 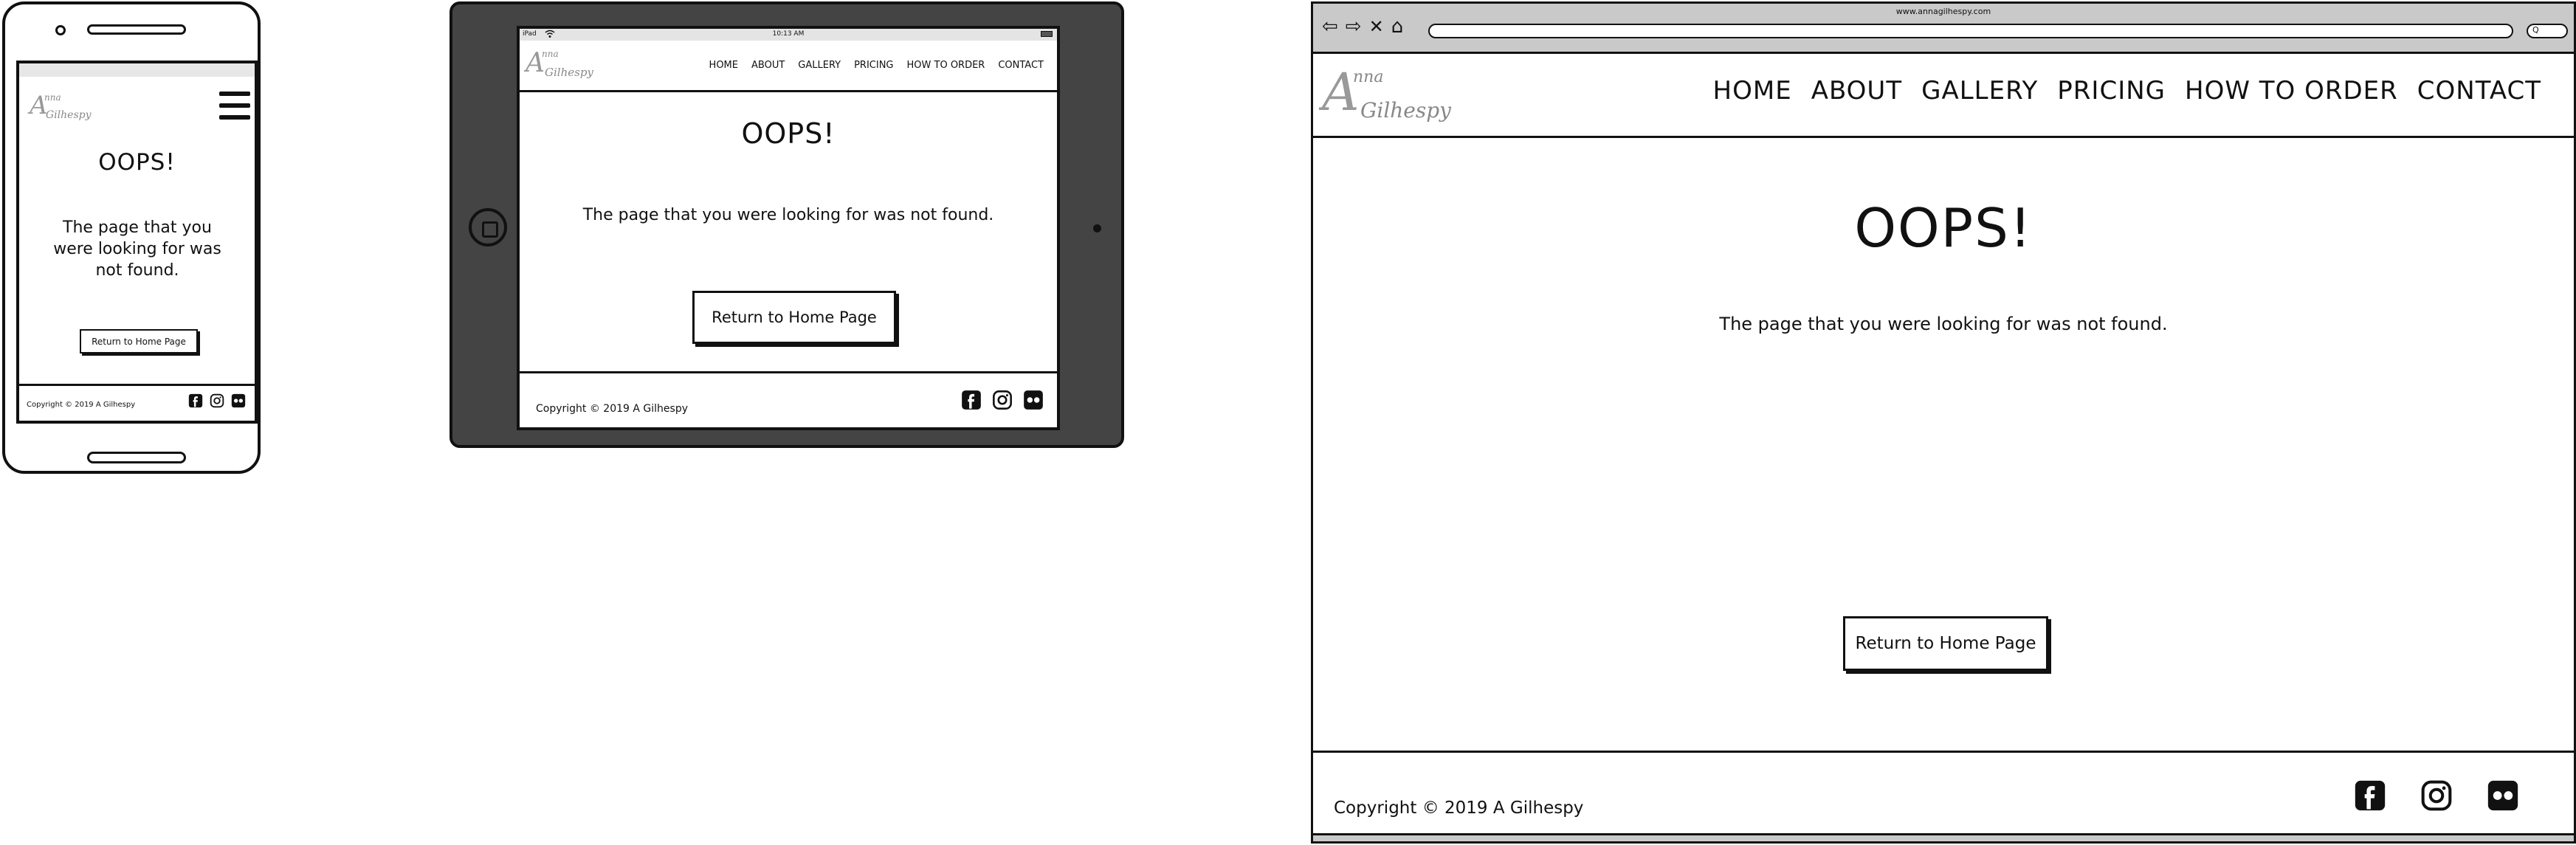 What do you see at coordinates (136, 29) in the screenshot?
I see `phone-speaker` at bounding box center [136, 29].